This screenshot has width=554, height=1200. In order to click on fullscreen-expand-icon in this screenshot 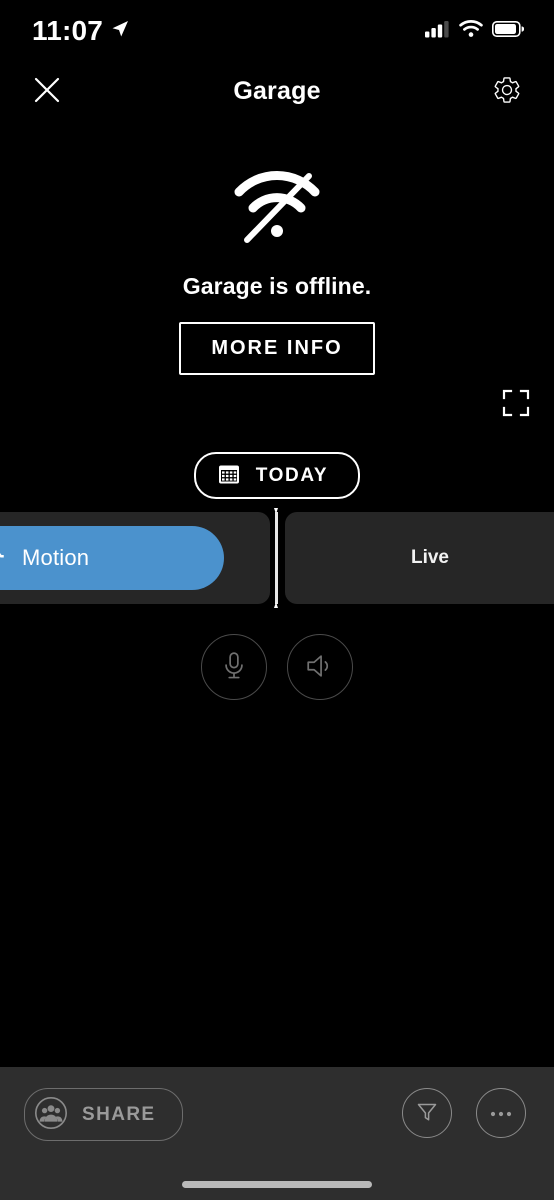, I will do `click(516, 404)`.